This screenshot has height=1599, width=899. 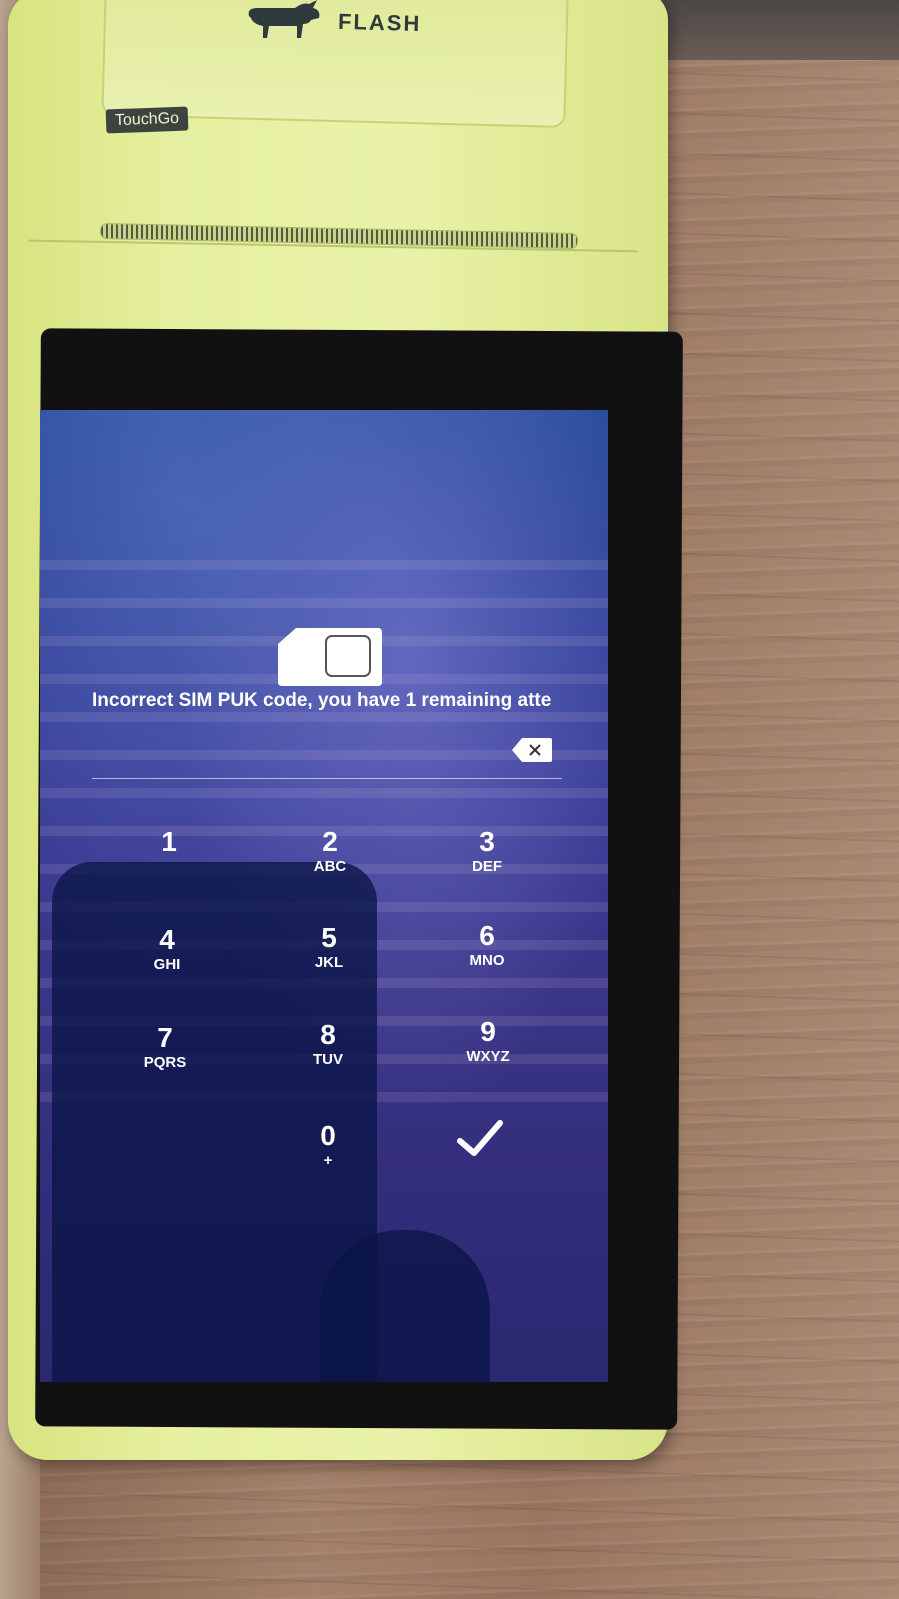 What do you see at coordinates (327, 758) in the screenshot?
I see `puk-input` at bounding box center [327, 758].